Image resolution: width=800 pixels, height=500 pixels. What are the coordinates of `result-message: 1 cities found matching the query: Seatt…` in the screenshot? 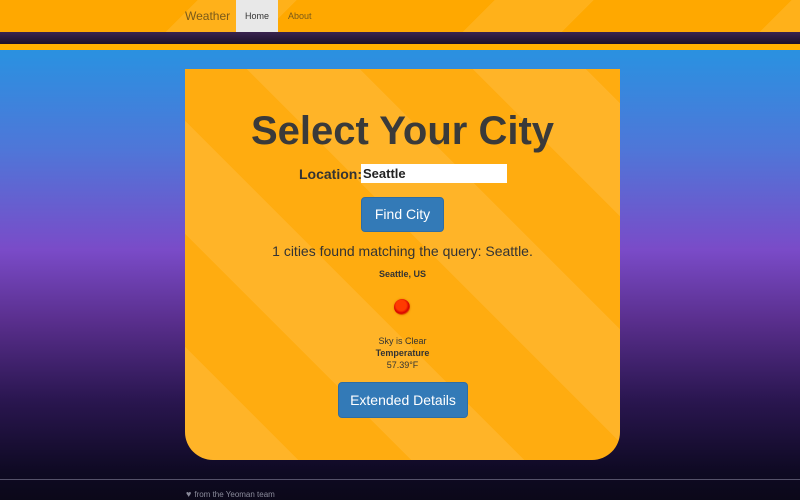 It's located at (402, 251).